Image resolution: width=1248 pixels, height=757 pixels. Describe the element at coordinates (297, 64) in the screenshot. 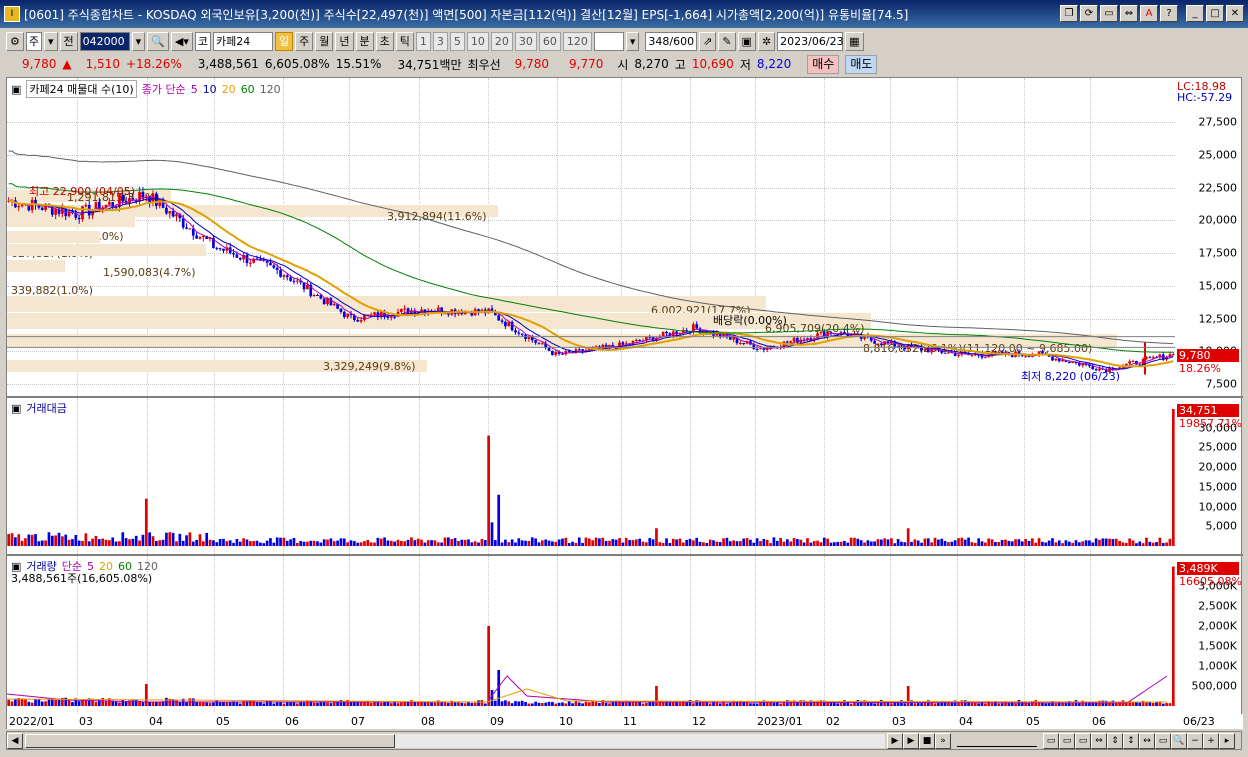

I see `volume-pct: 6,605.08%` at that location.